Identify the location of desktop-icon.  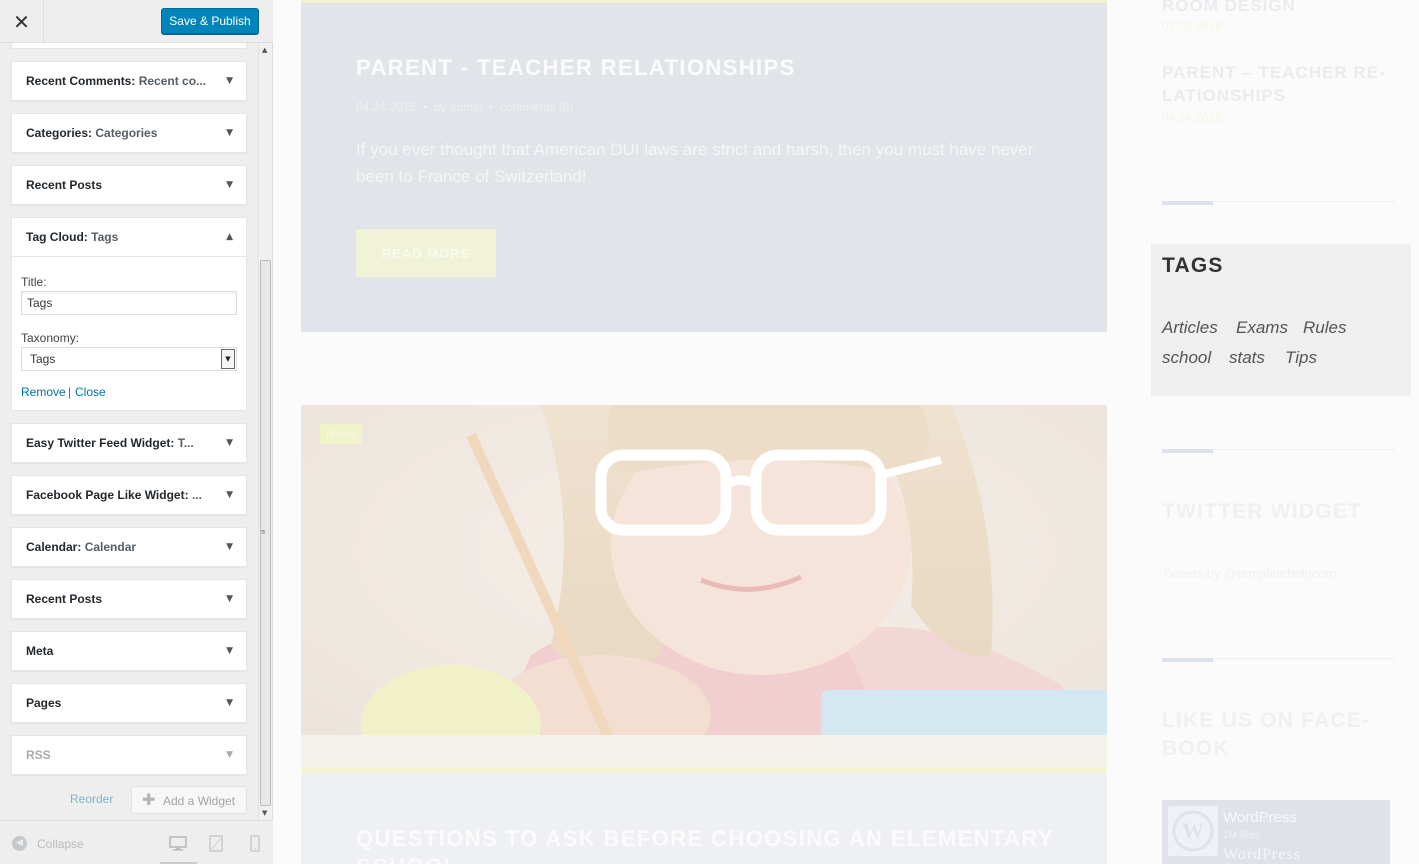
(178, 843).